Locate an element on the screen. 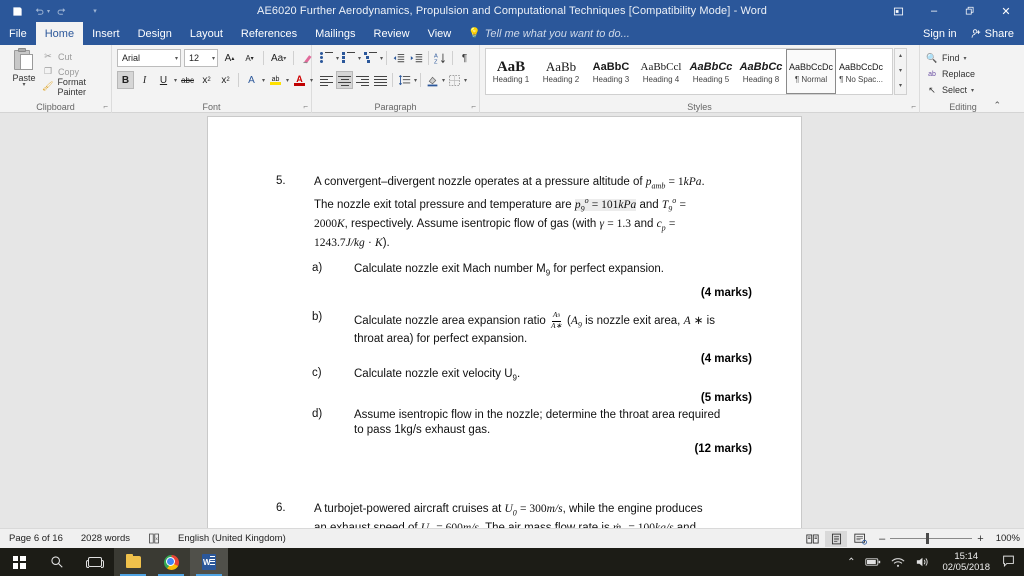 The image size is (1024, 576). word-button: W is located at coordinates (209, 562).